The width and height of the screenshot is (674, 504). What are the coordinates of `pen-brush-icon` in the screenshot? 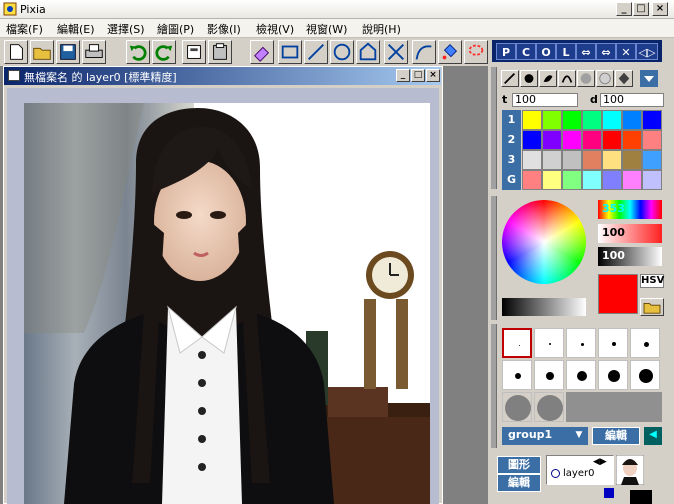 It's located at (510, 78).